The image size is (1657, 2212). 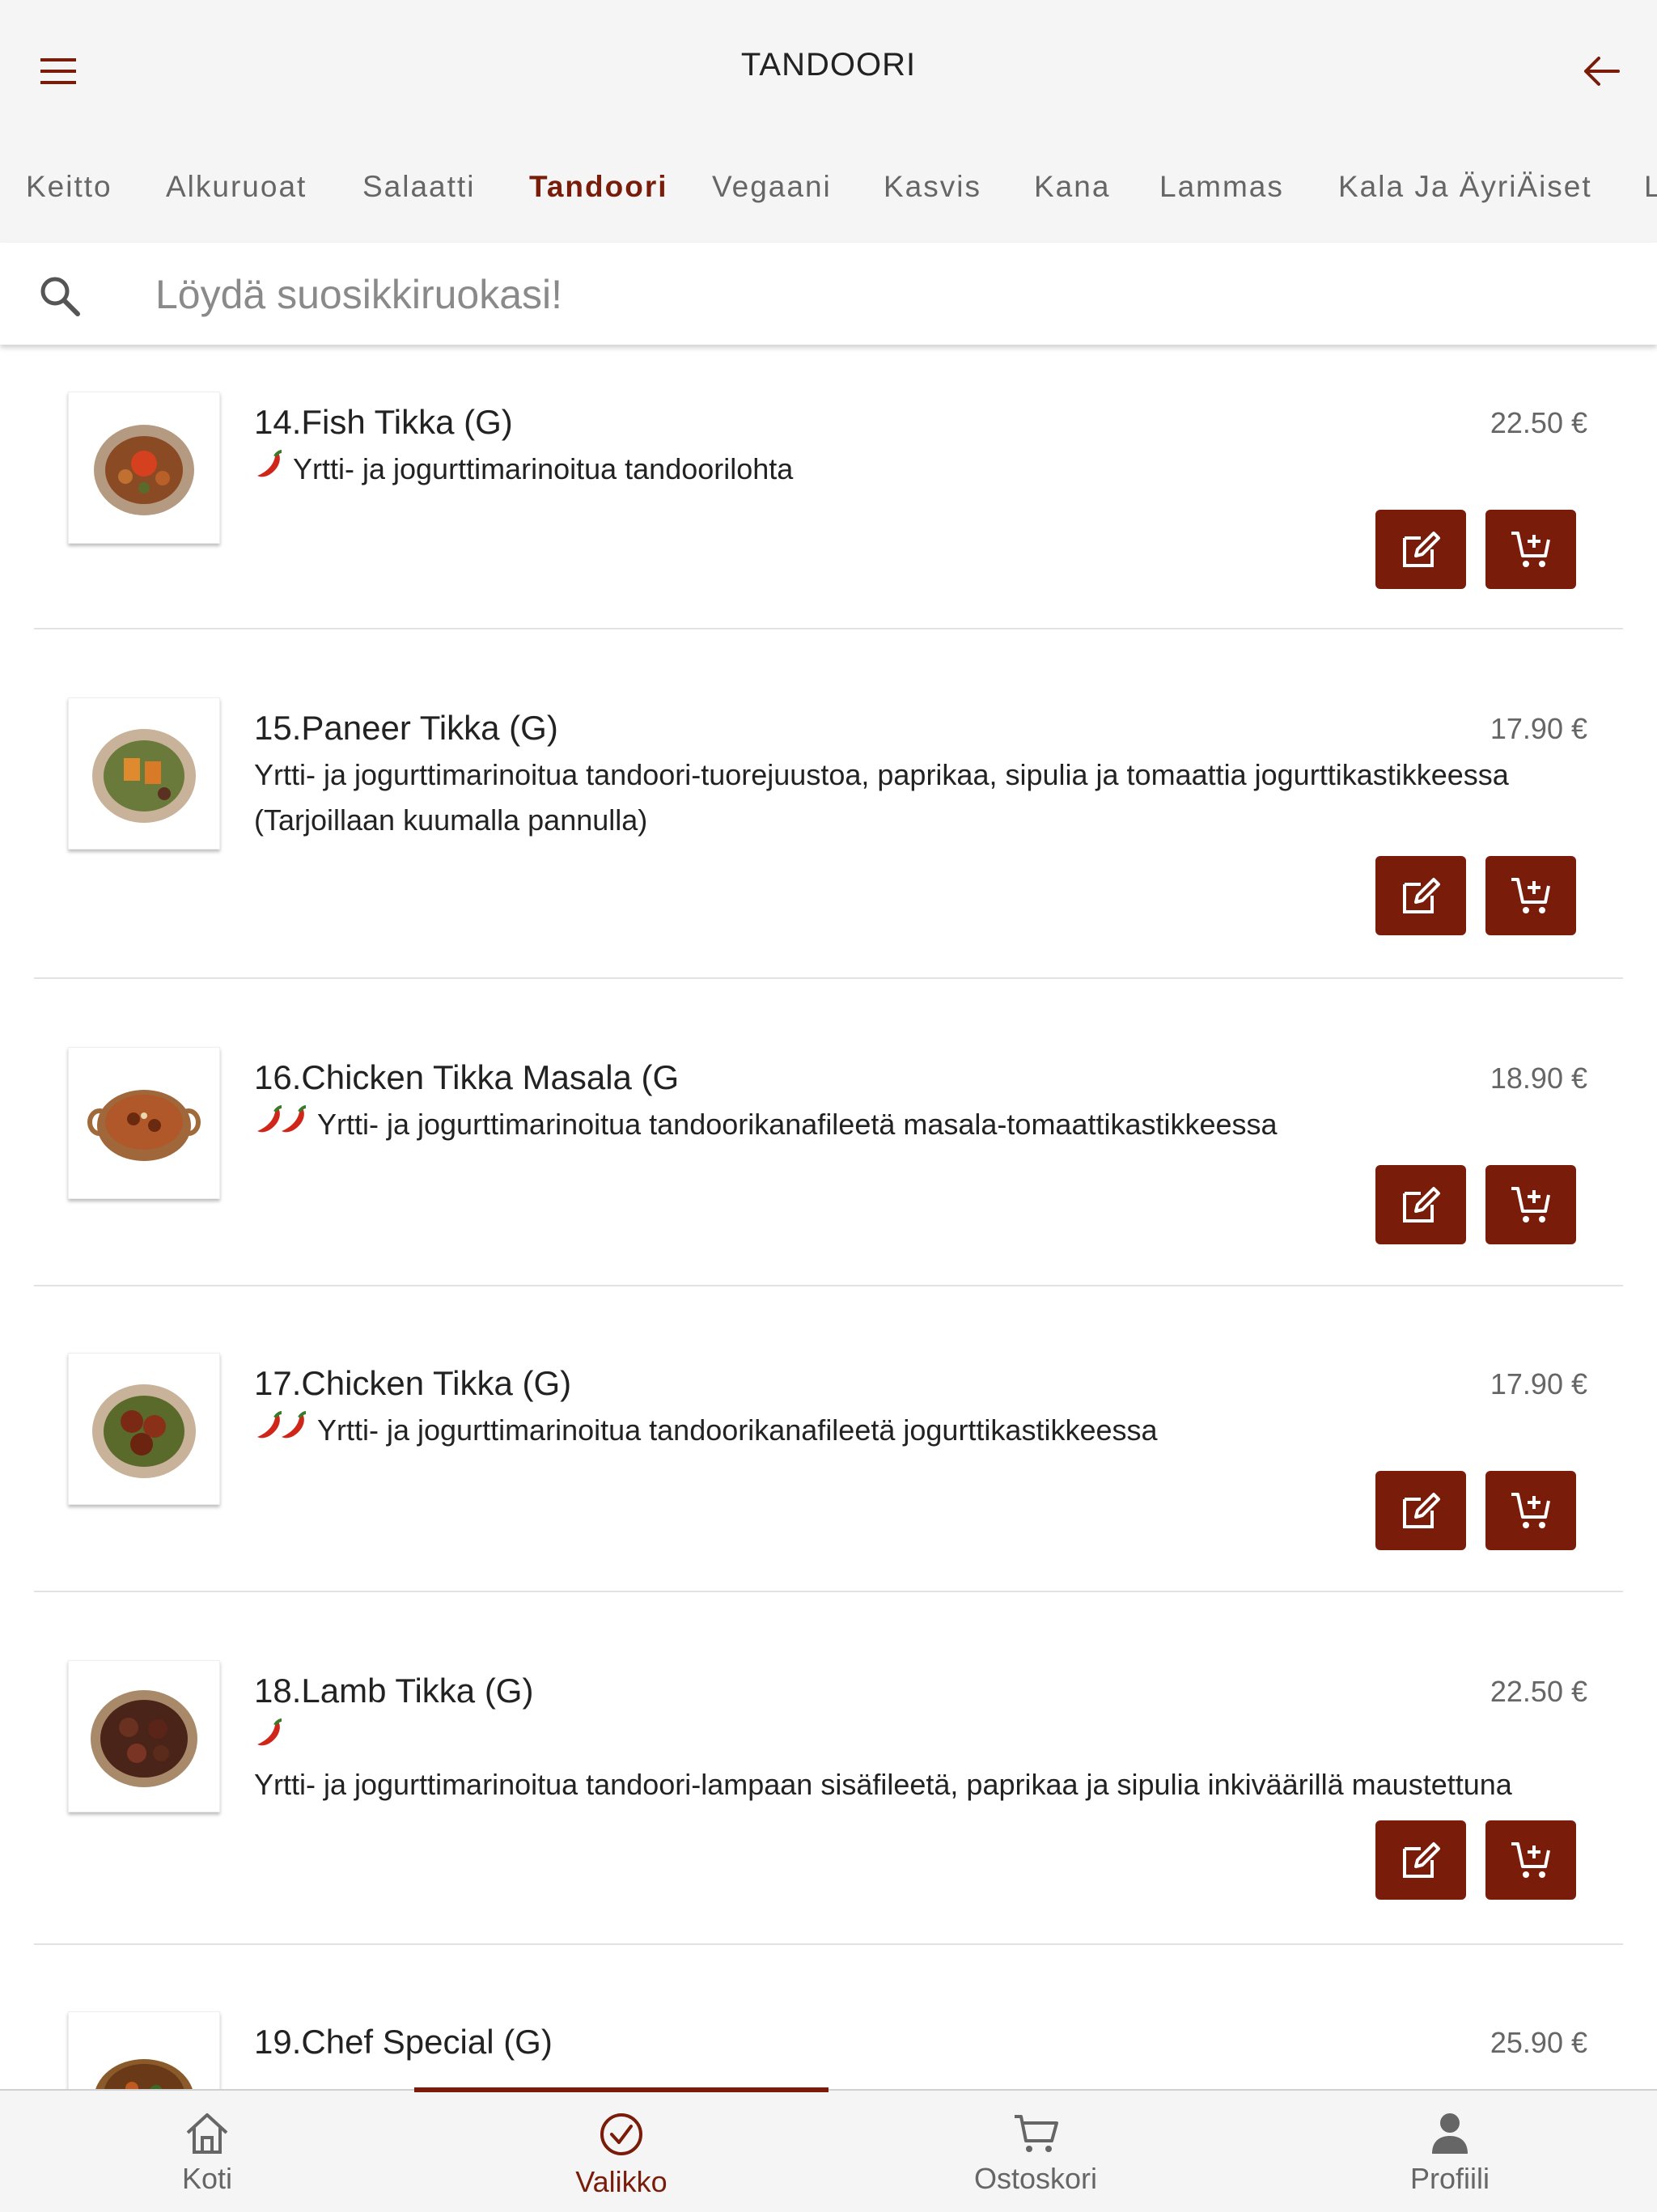 I want to click on search-input, so click(x=883, y=294).